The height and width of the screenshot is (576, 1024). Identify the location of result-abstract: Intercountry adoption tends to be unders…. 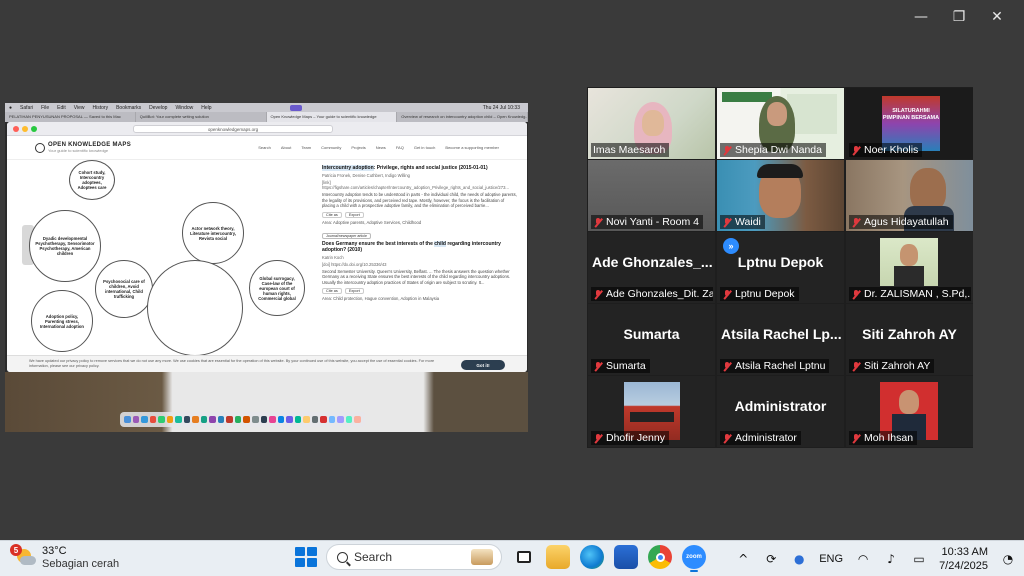
(419, 200).